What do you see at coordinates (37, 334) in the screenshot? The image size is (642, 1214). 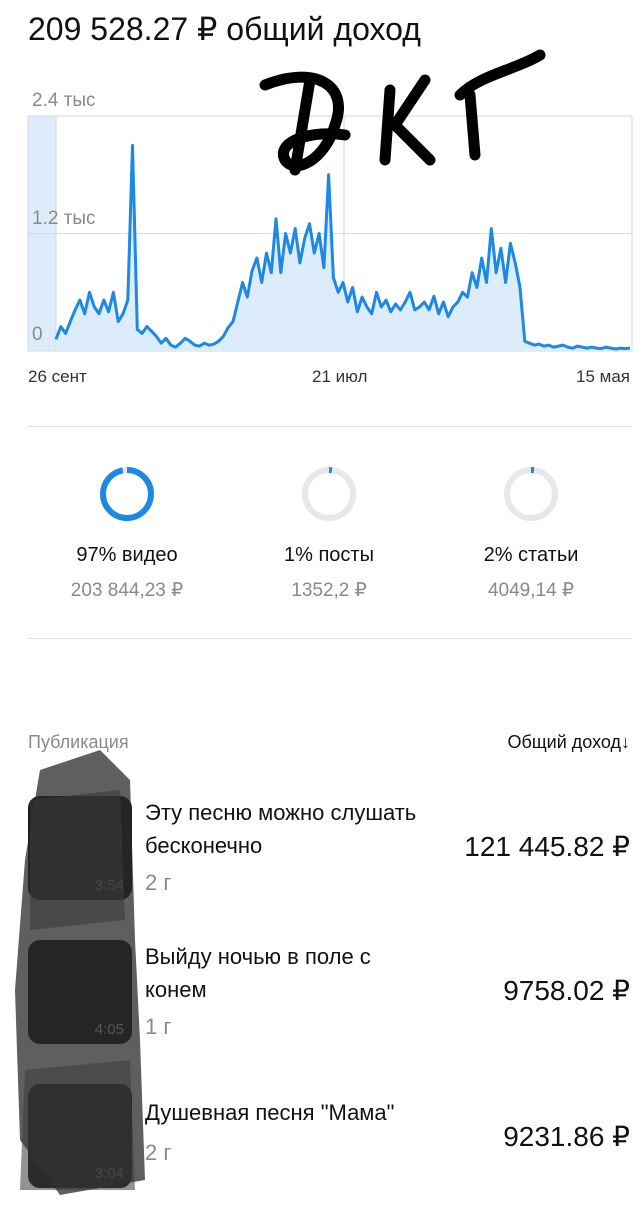 I see `y-tick-zero: 0` at bounding box center [37, 334].